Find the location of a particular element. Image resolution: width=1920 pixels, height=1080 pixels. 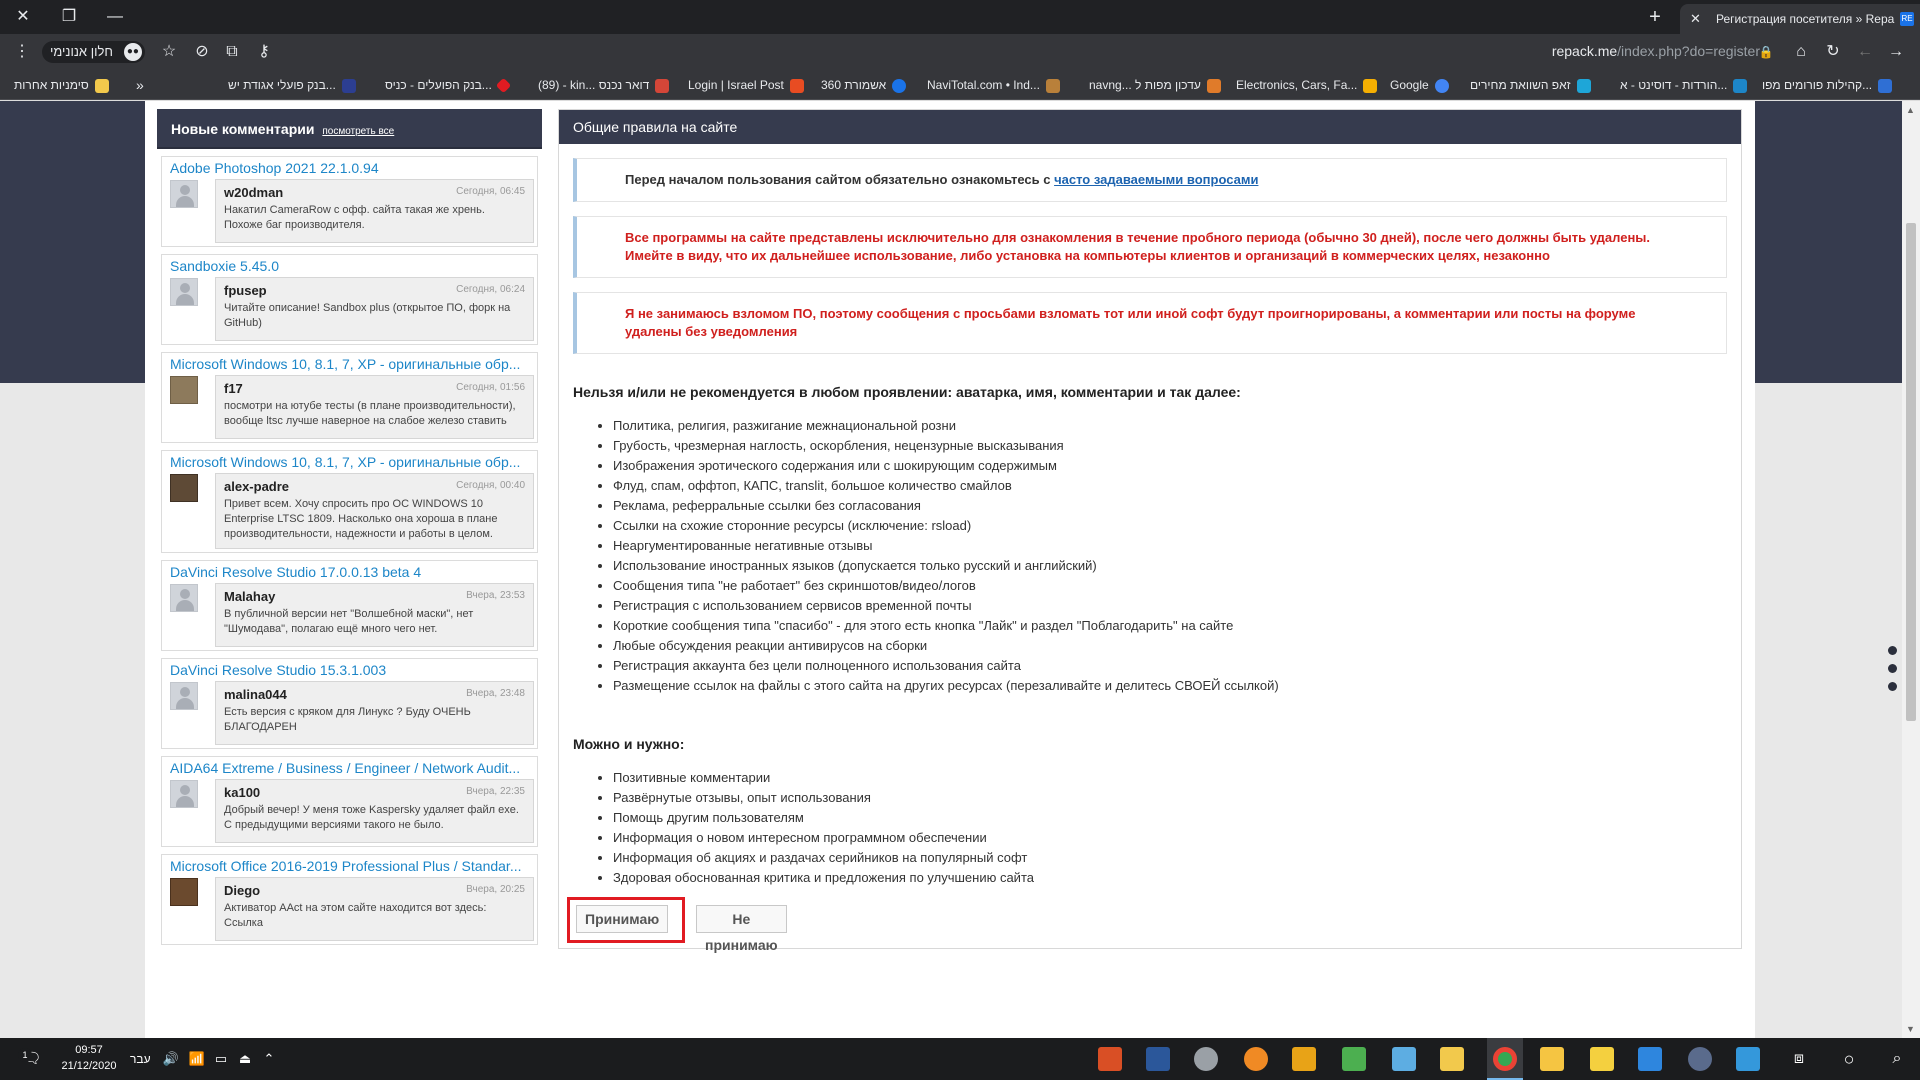

pen-tablet-icon is located at coordinates (1650, 1059).